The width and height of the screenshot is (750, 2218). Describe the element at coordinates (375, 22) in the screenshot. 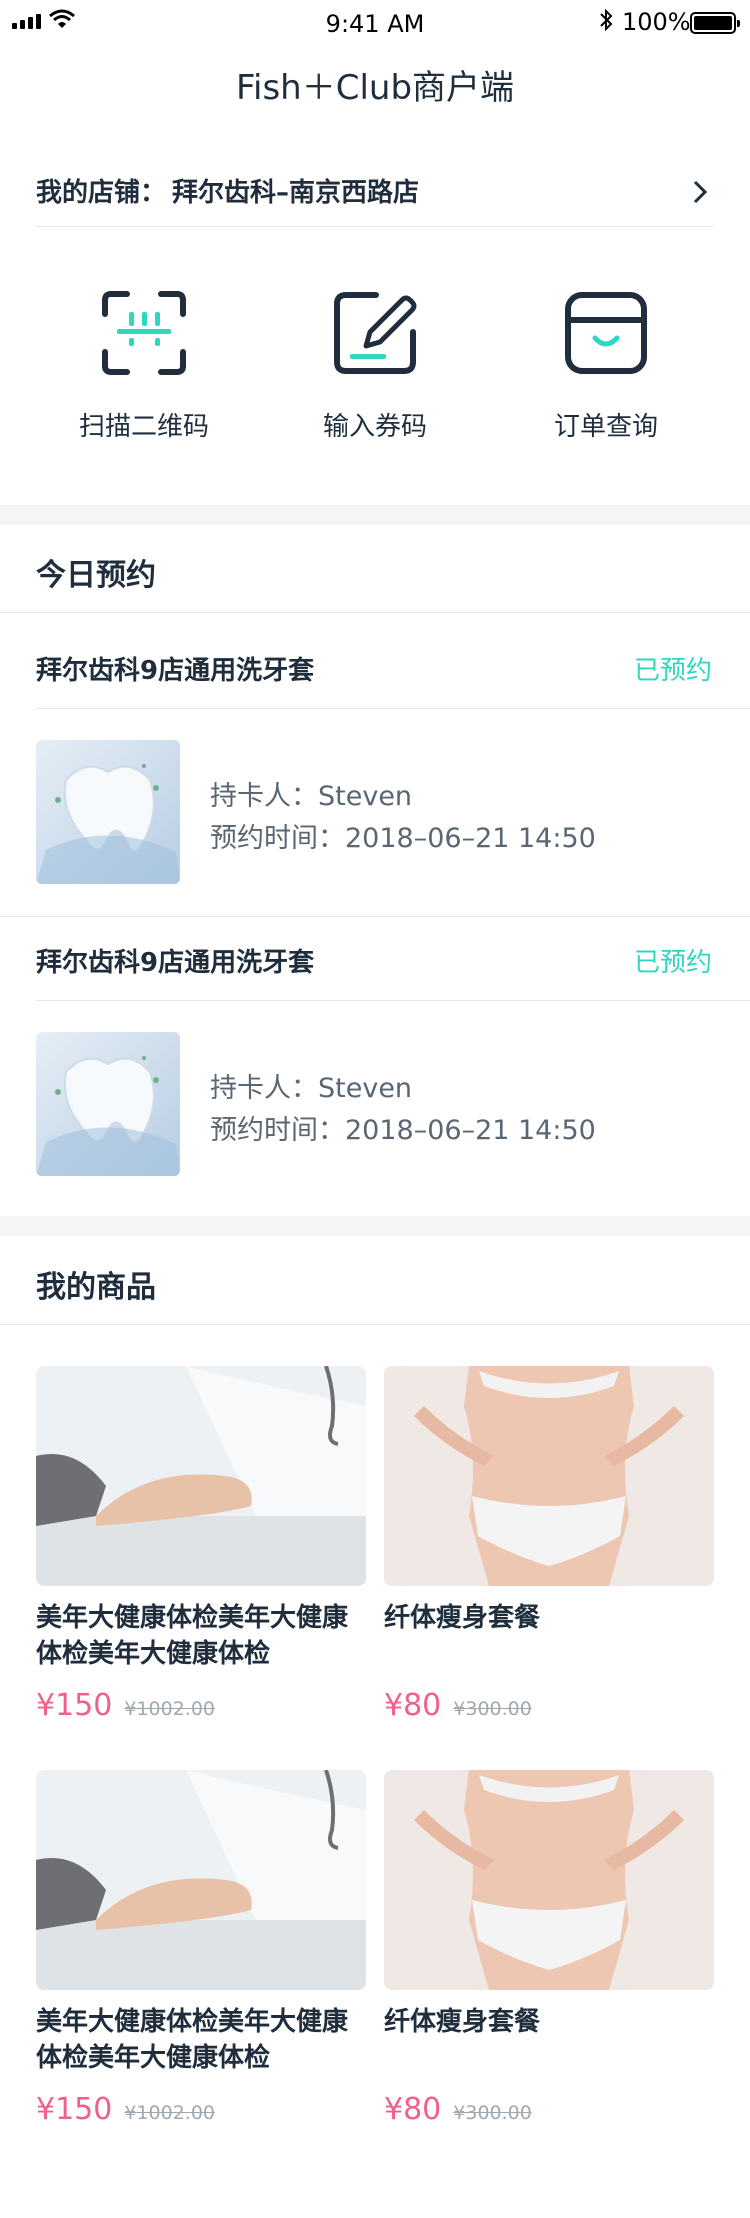

I see `status-bar: 9:41 AM 100%` at that location.